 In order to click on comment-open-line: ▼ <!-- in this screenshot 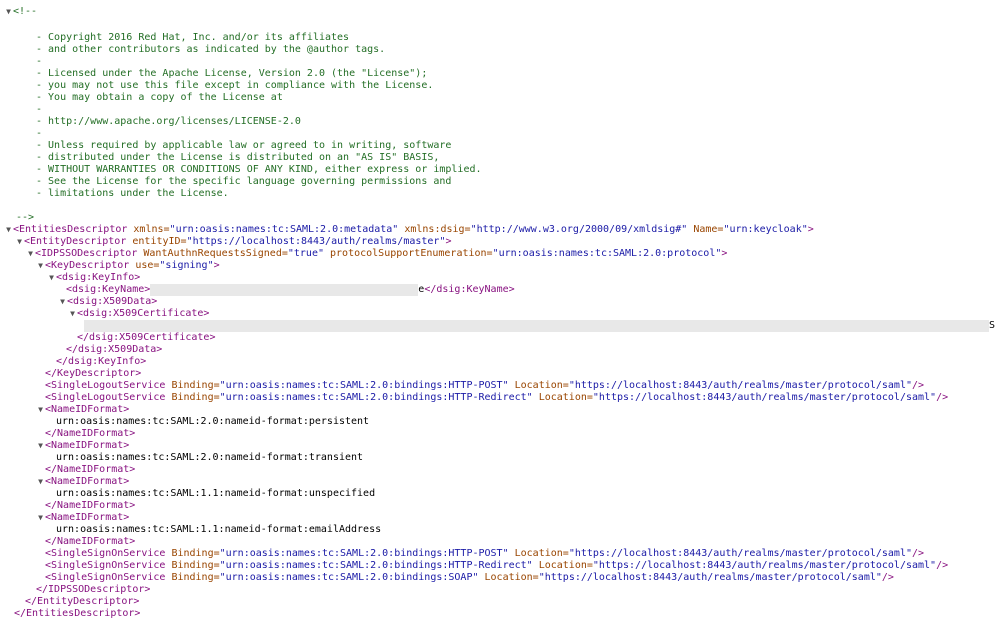, I will do `click(20, 12)`.